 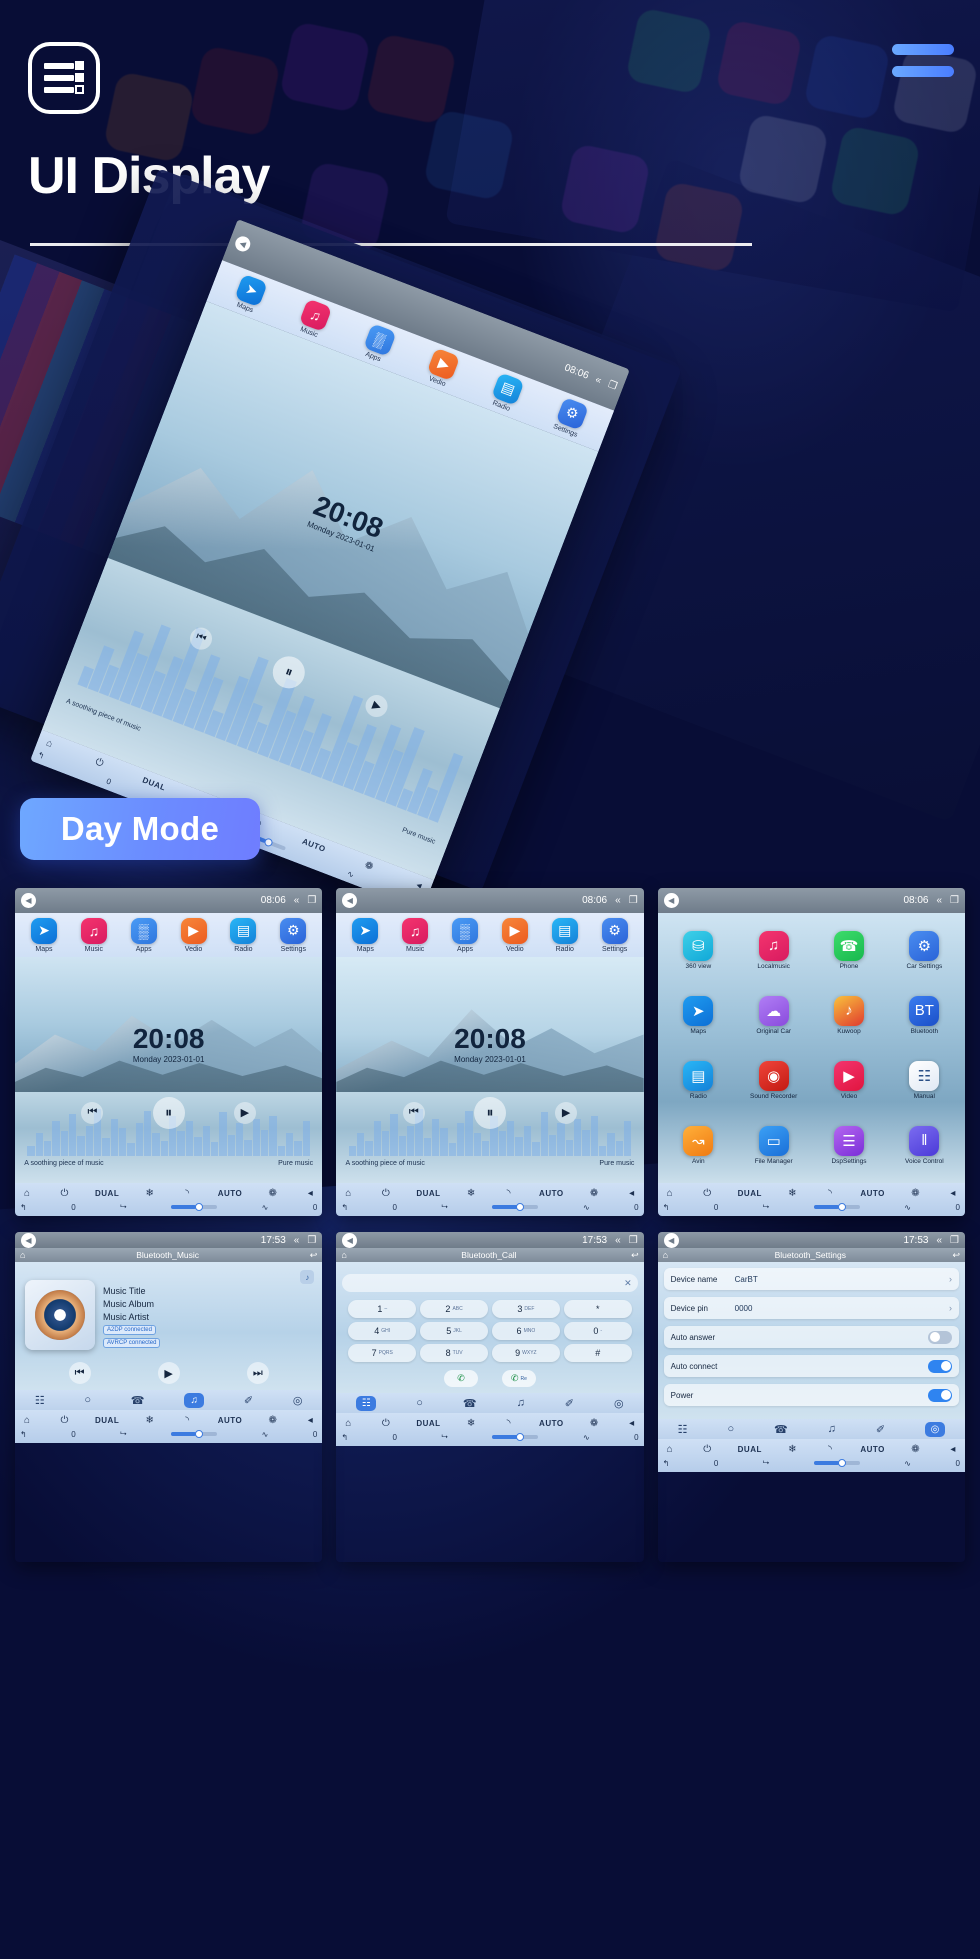 What do you see at coordinates (619, 1403) in the screenshot?
I see `dock-item-5: ◎` at bounding box center [619, 1403].